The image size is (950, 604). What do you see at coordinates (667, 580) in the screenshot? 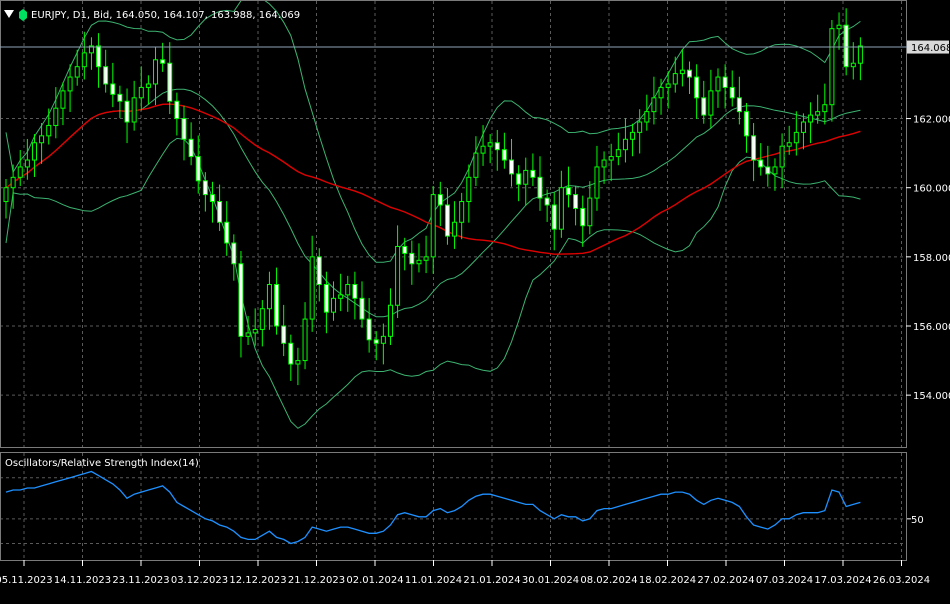
I see `time-tick-label: 18.02.2024` at bounding box center [667, 580].